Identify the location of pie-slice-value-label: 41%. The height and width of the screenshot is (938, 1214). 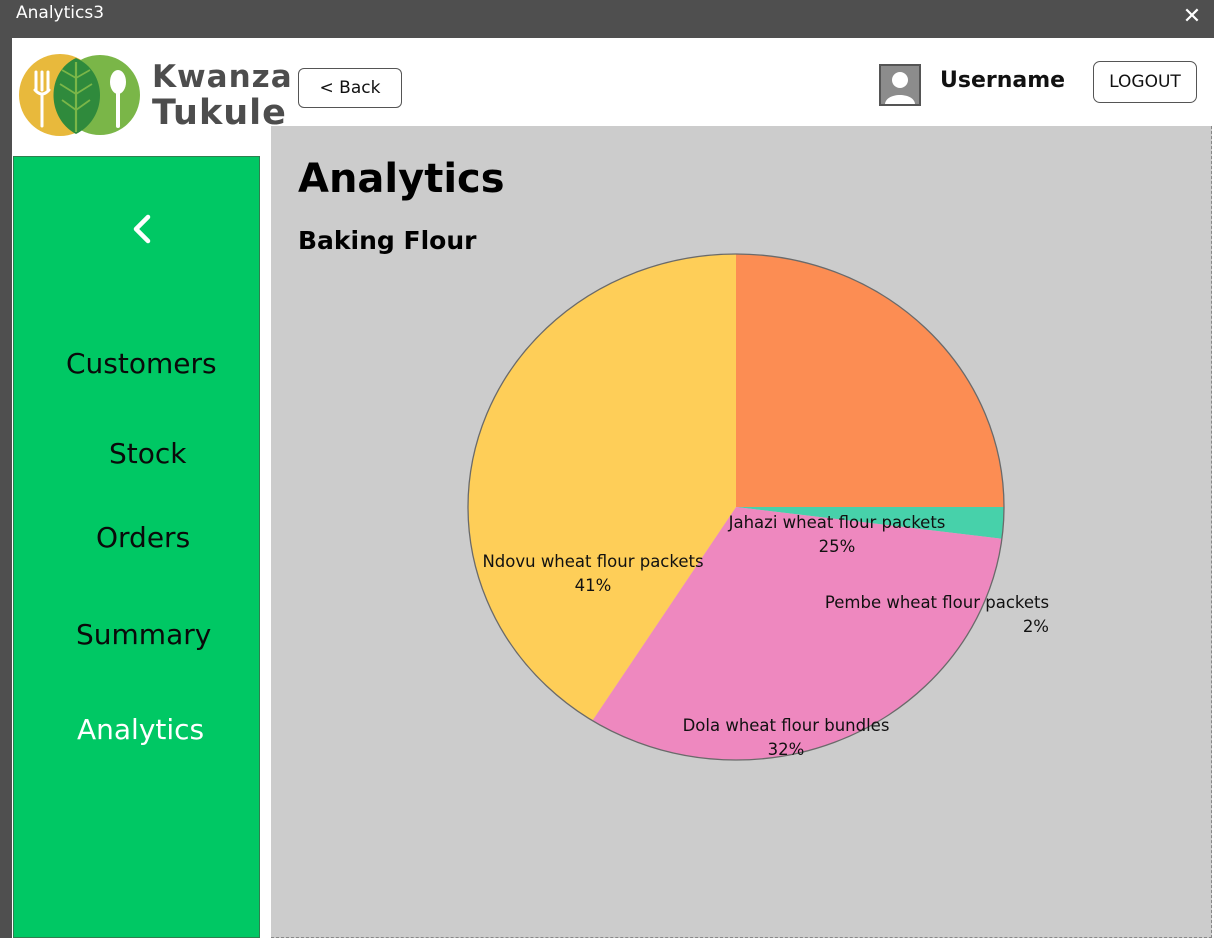
(593, 585).